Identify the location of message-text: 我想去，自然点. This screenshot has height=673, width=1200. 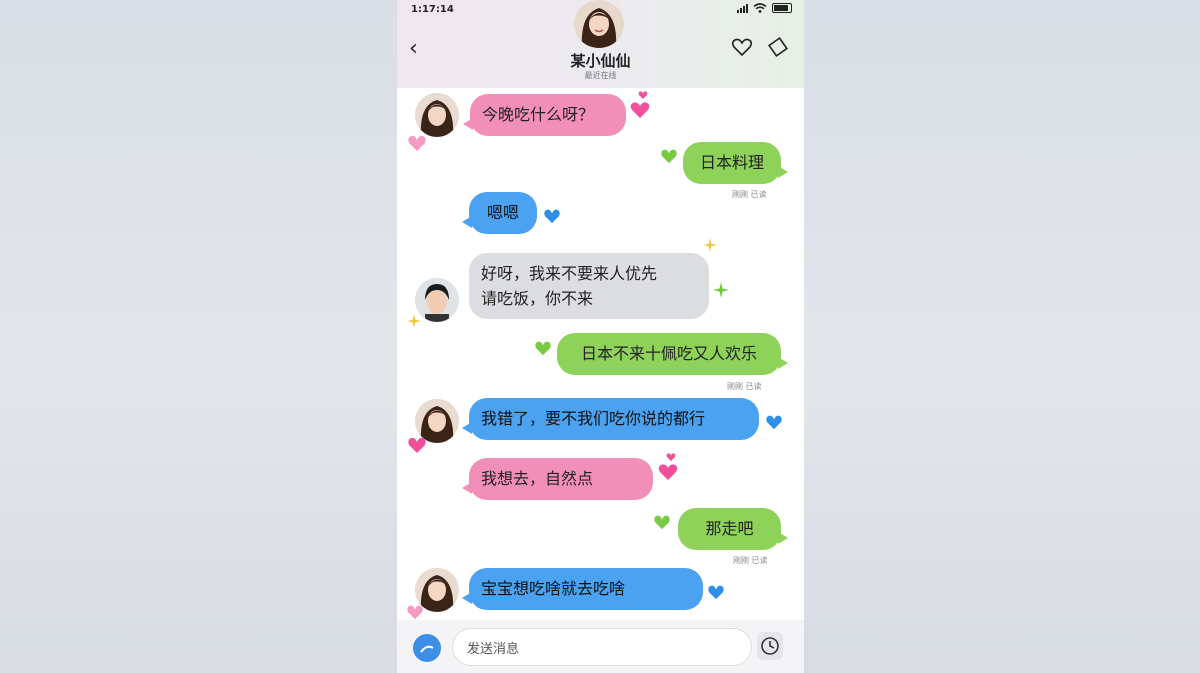
(537, 478).